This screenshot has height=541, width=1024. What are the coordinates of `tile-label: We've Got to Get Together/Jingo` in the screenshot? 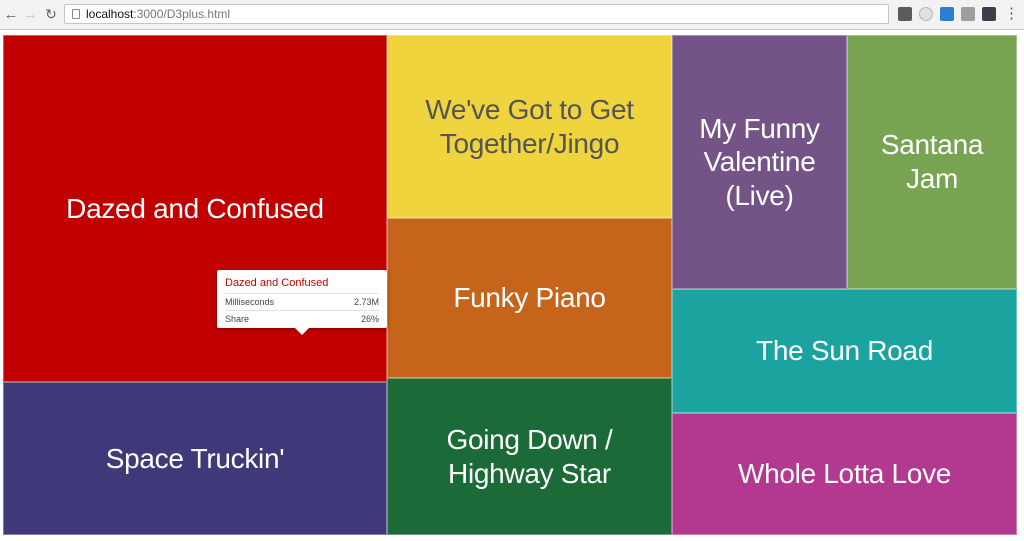 It's located at (529, 126).